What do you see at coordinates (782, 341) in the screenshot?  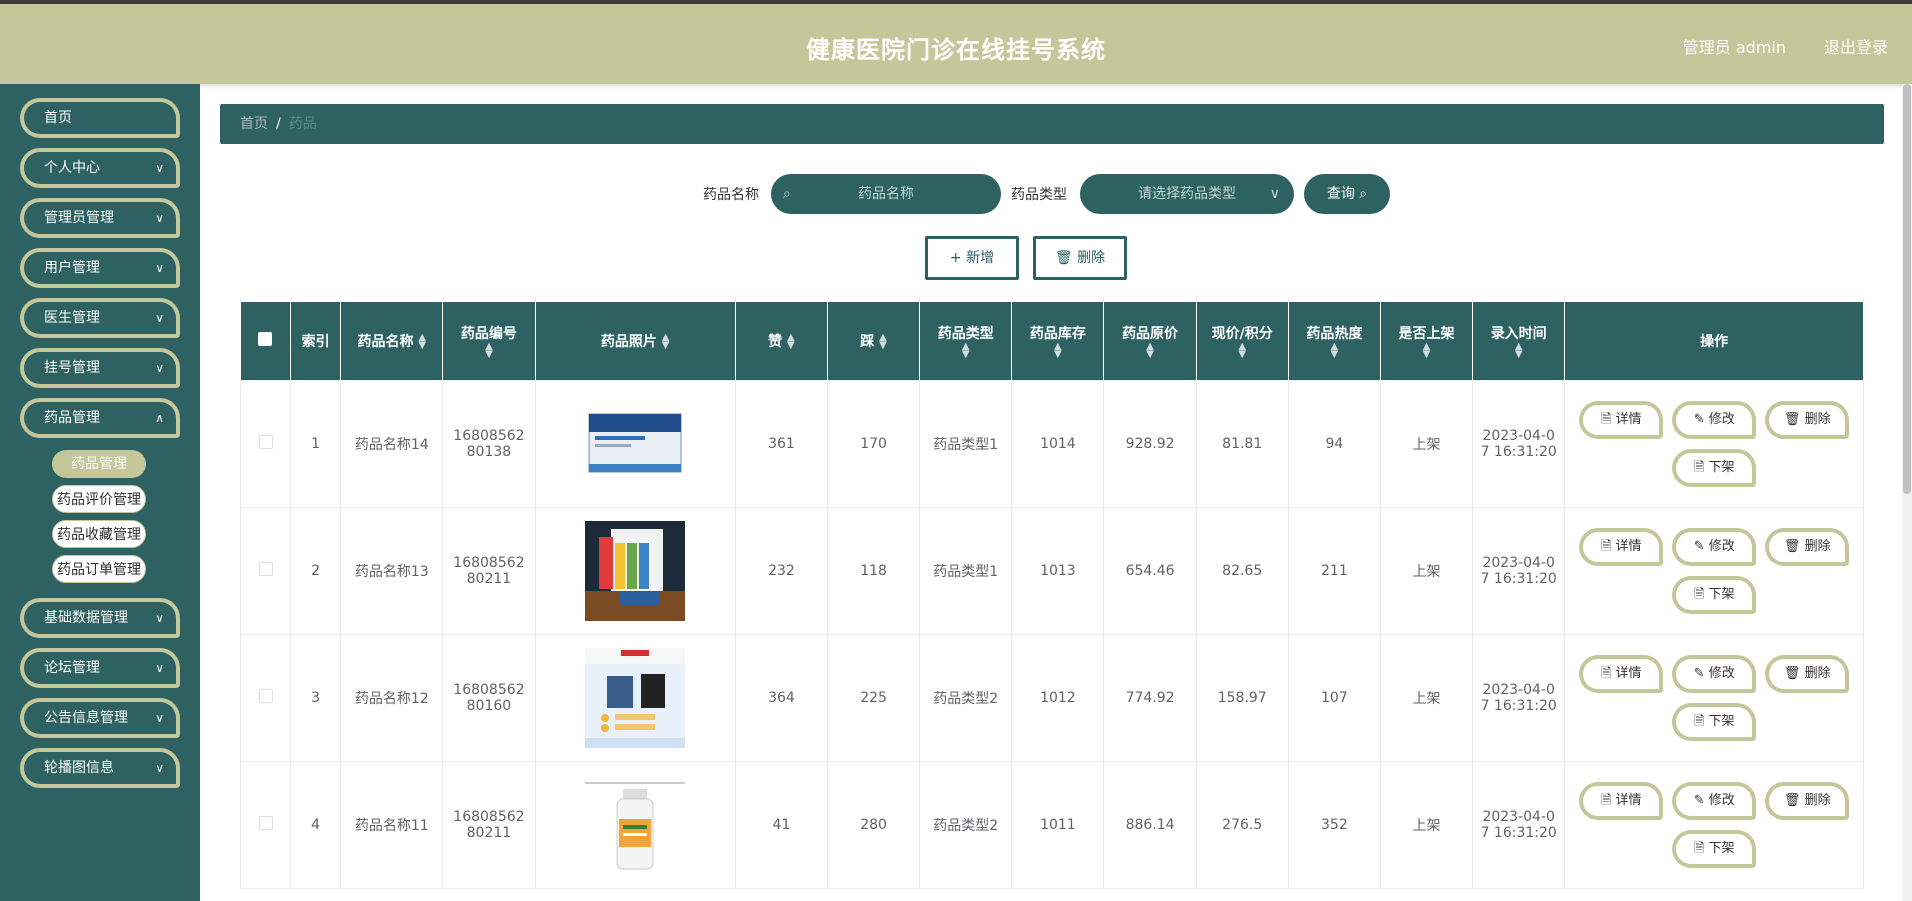 I see `col-like: 赞 ▲ ▼` at bounding box center [782, 341].